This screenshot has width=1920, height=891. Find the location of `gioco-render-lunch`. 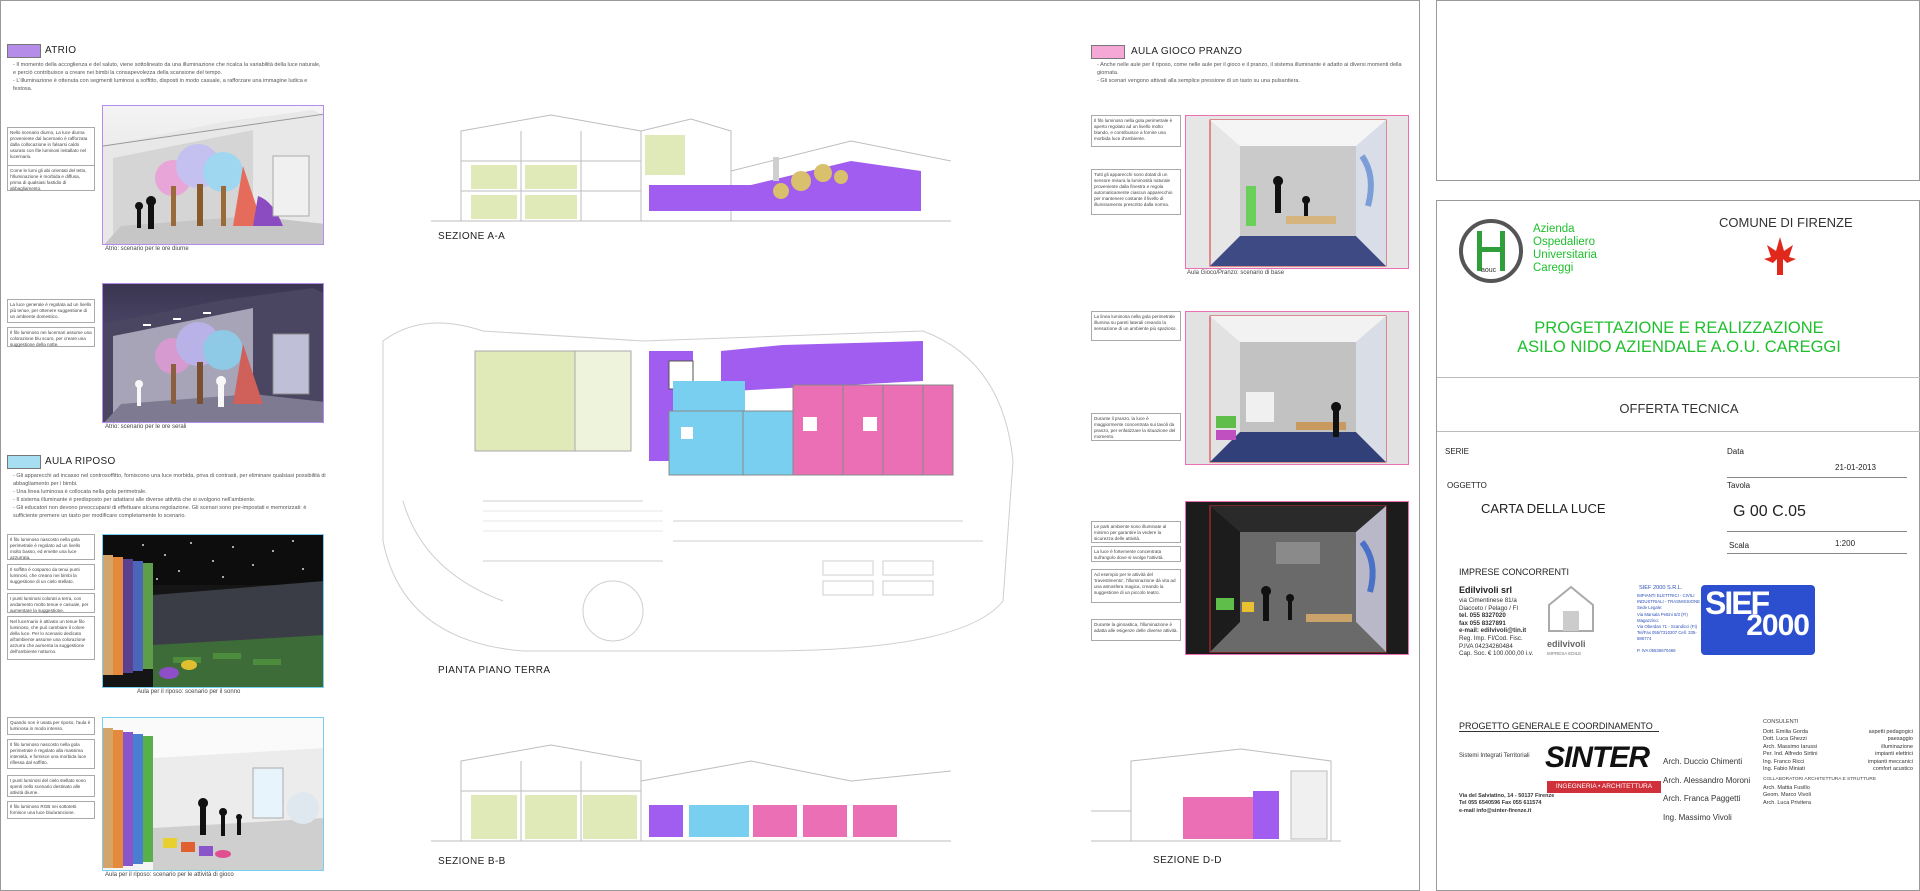

gioco-render-lunch is located at coordinates (1297, 388).